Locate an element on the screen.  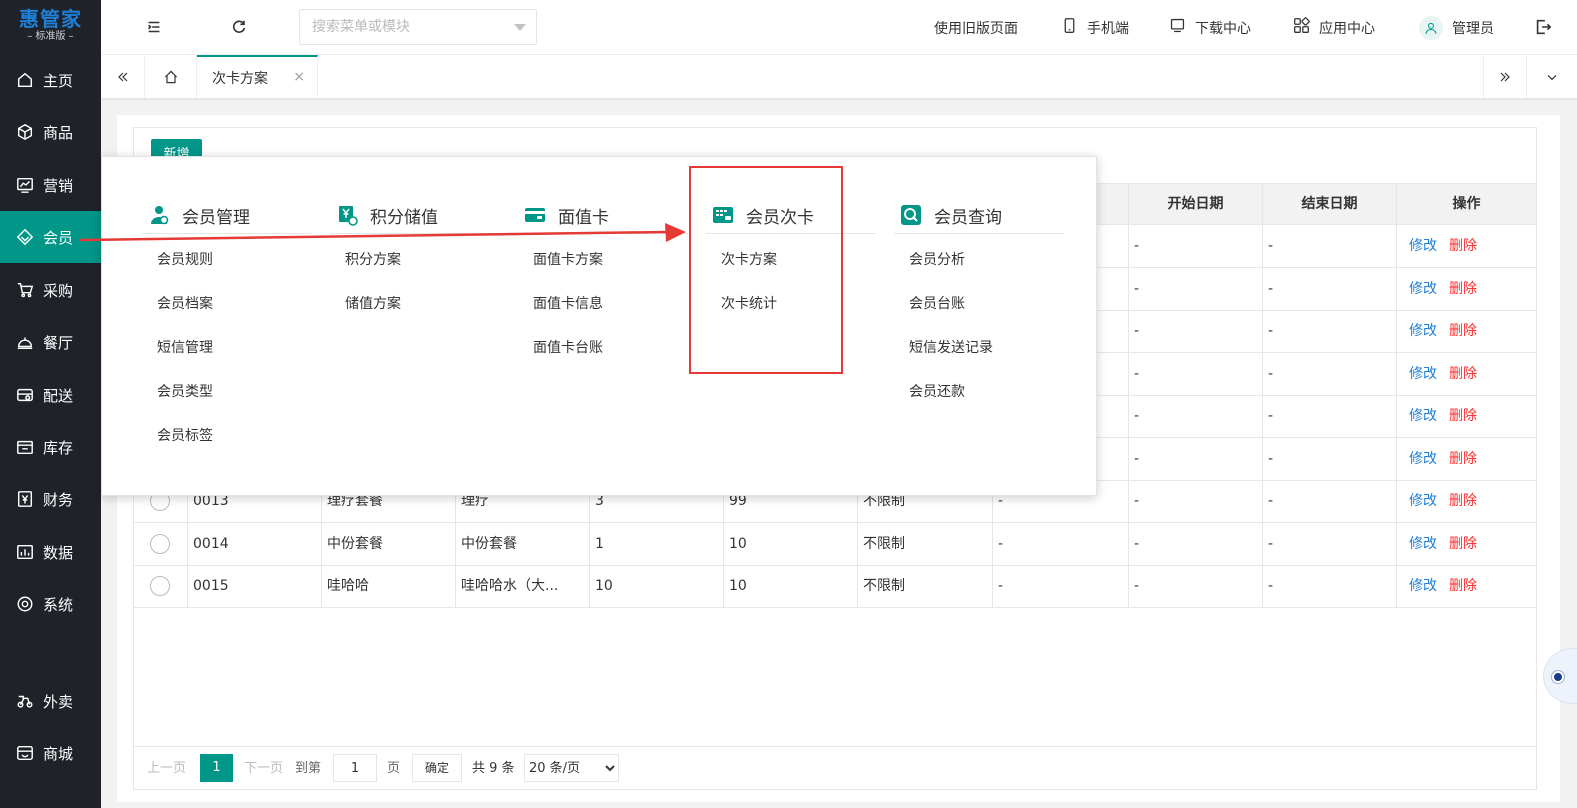
sidebar-item-home: 主页 is located at coordinates (50, 80).